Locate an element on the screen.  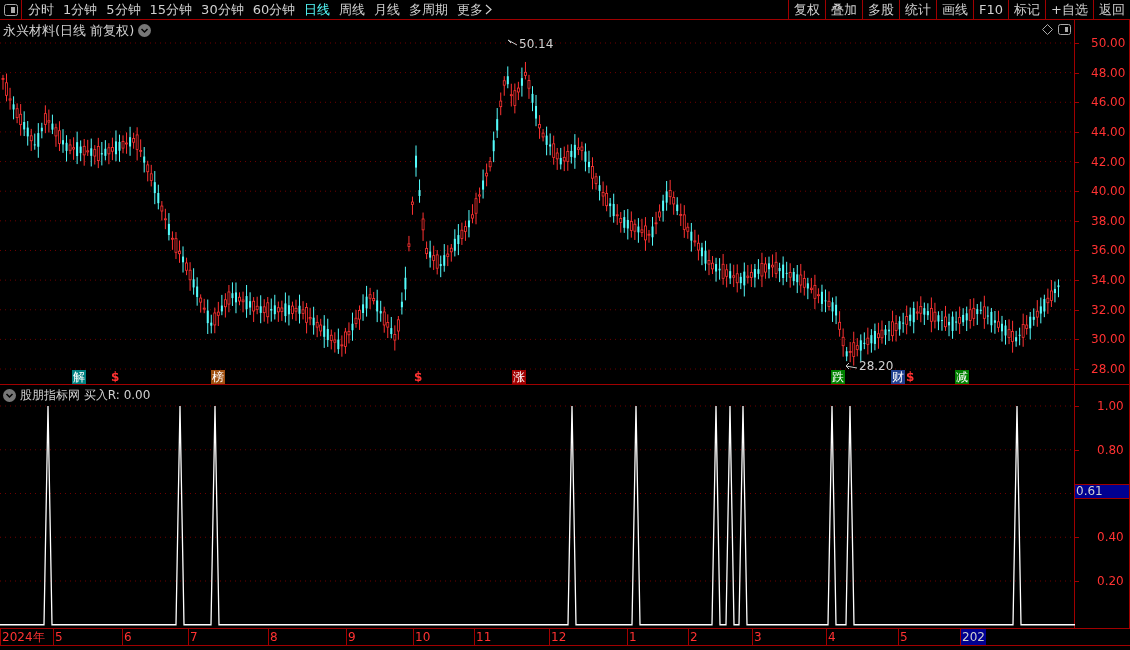
toolbar-button: 标记 is located at coordinates (1027, 9).